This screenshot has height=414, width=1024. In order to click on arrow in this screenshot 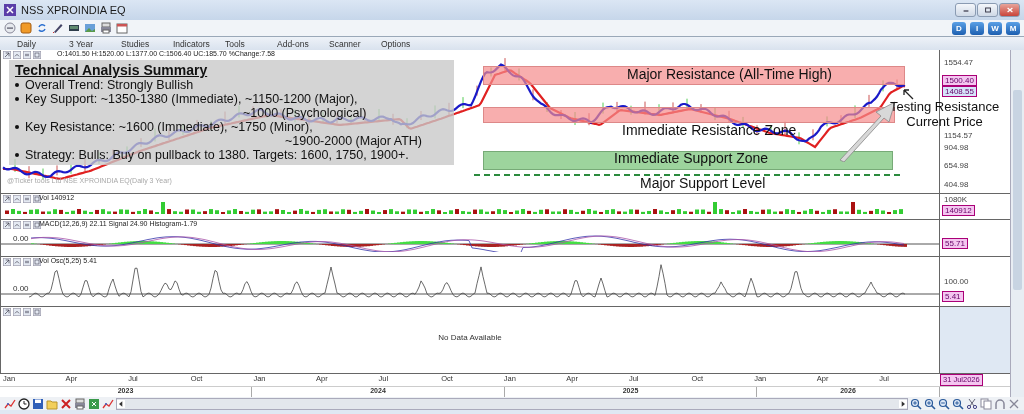, I will do `click(908, 94)`.